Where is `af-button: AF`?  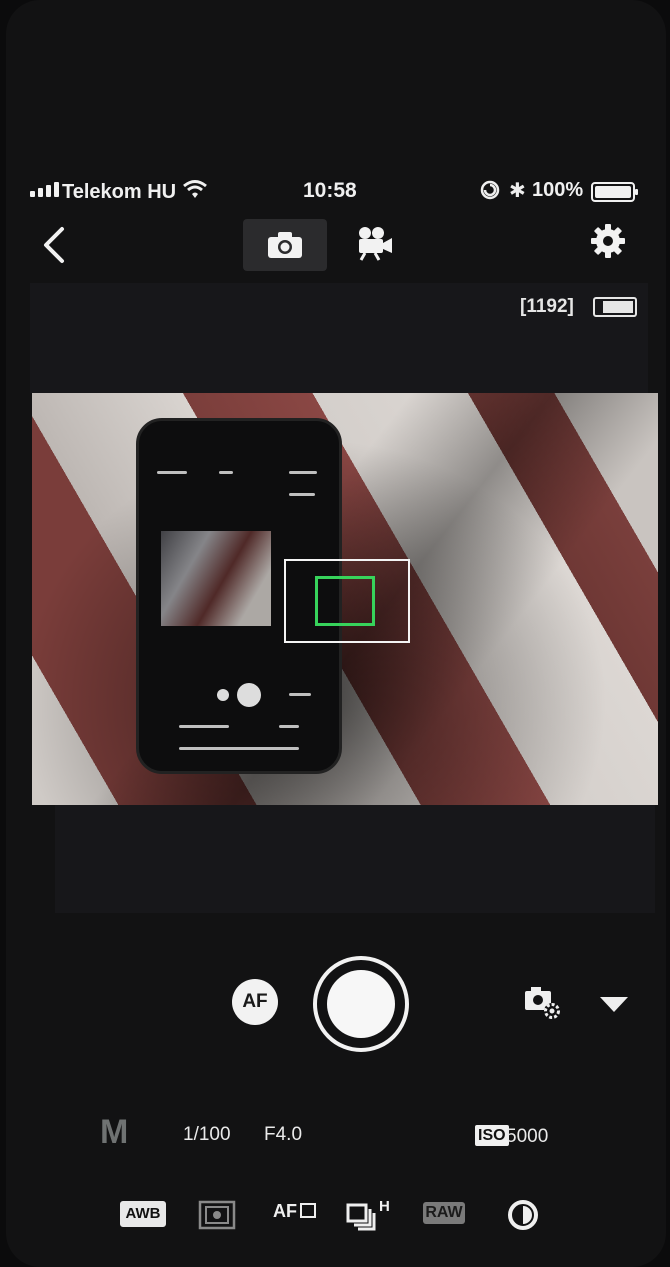
af-button: AF is located at coordinates (255, 1002).